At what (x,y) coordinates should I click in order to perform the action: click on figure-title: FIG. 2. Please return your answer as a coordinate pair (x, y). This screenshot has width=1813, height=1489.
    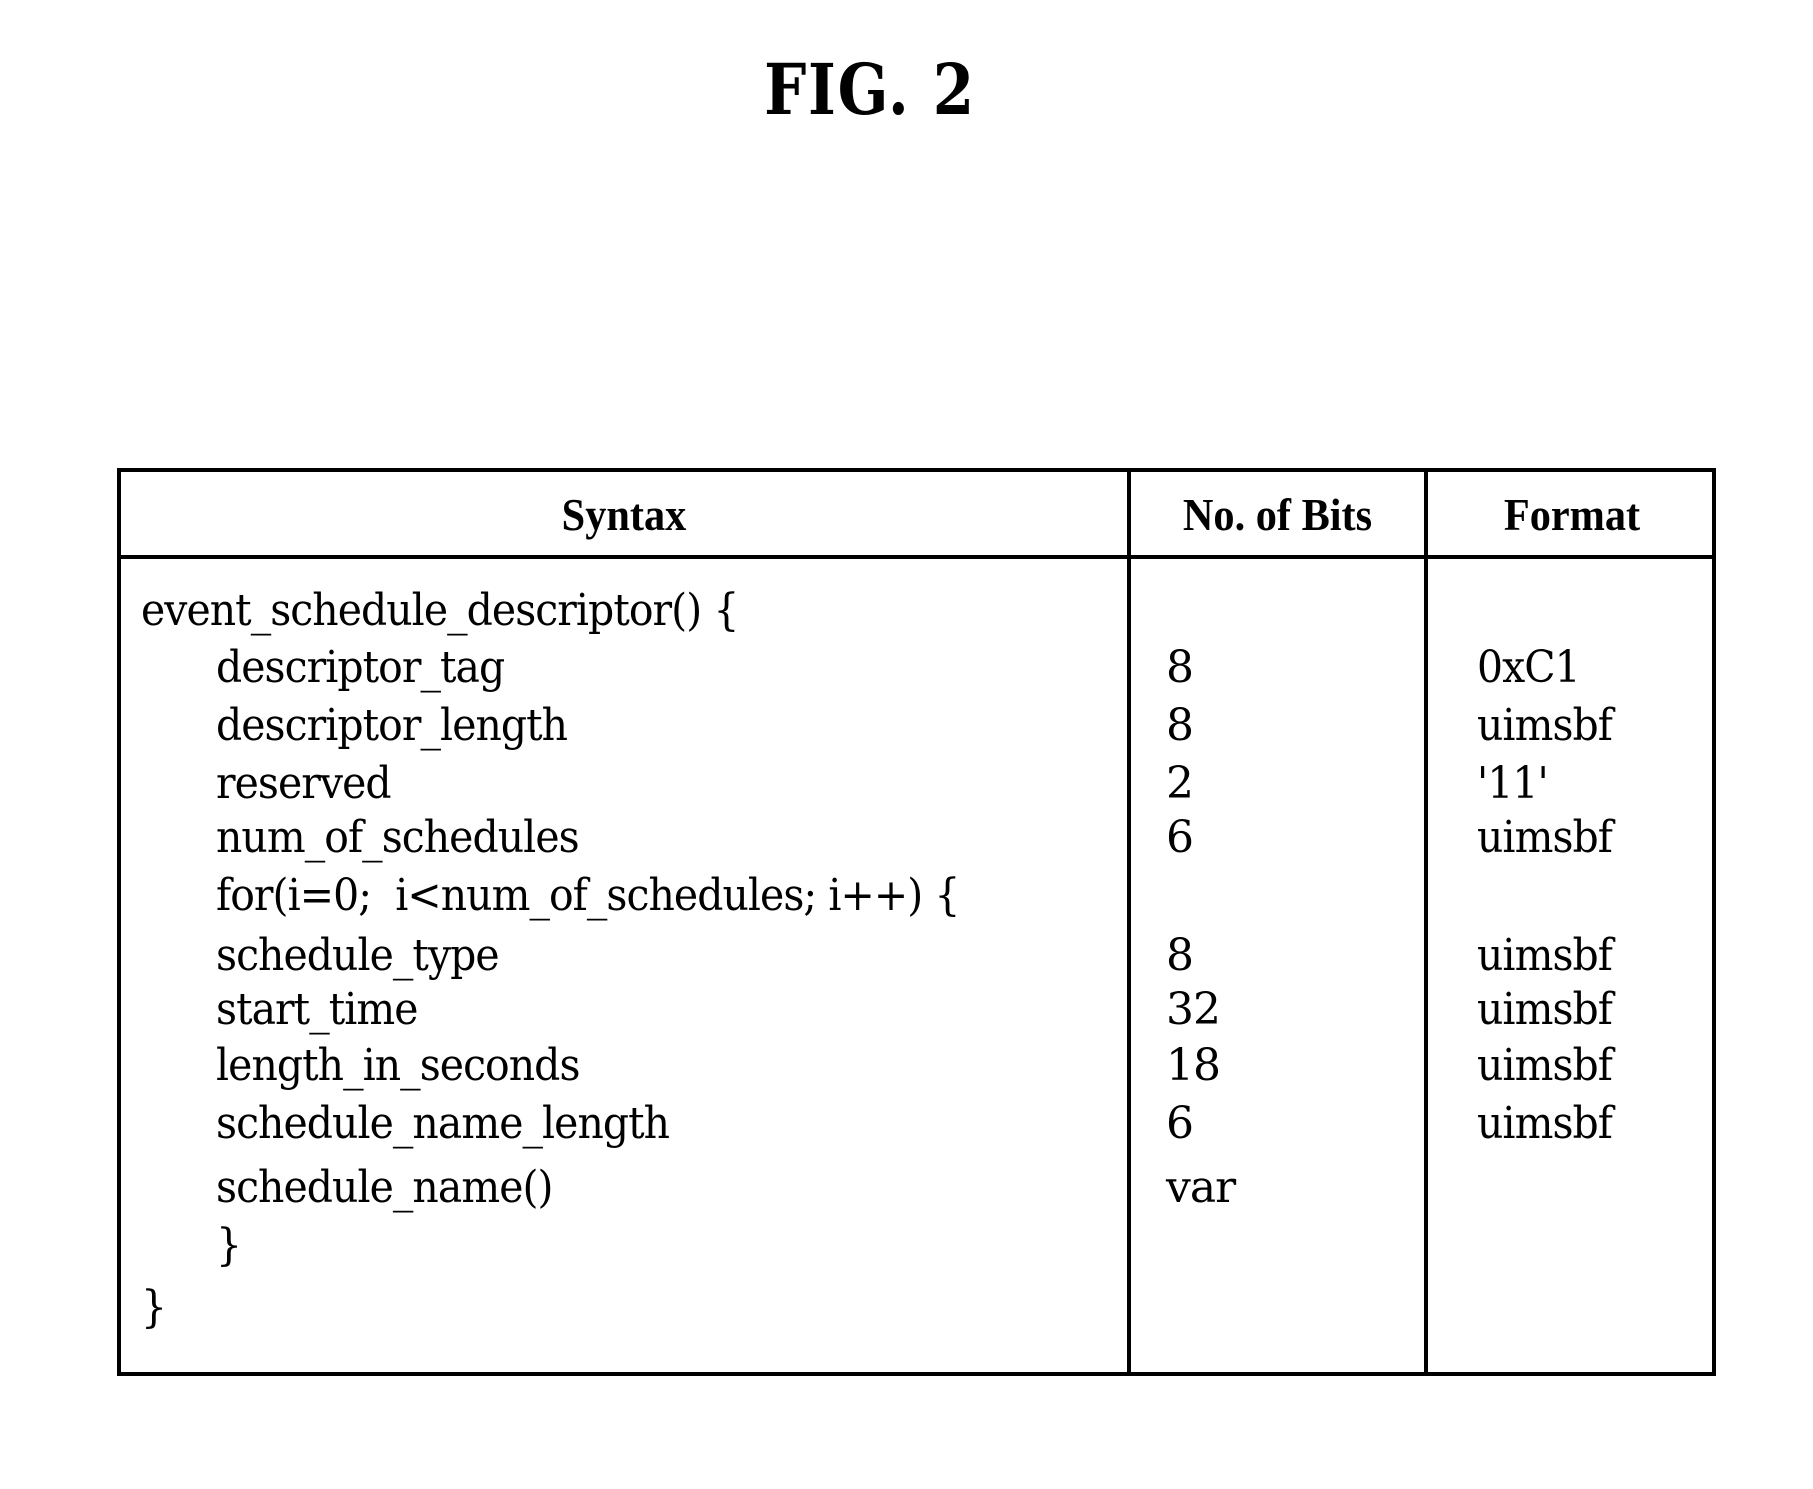
    Looking at the image, I should click on (870, 89).